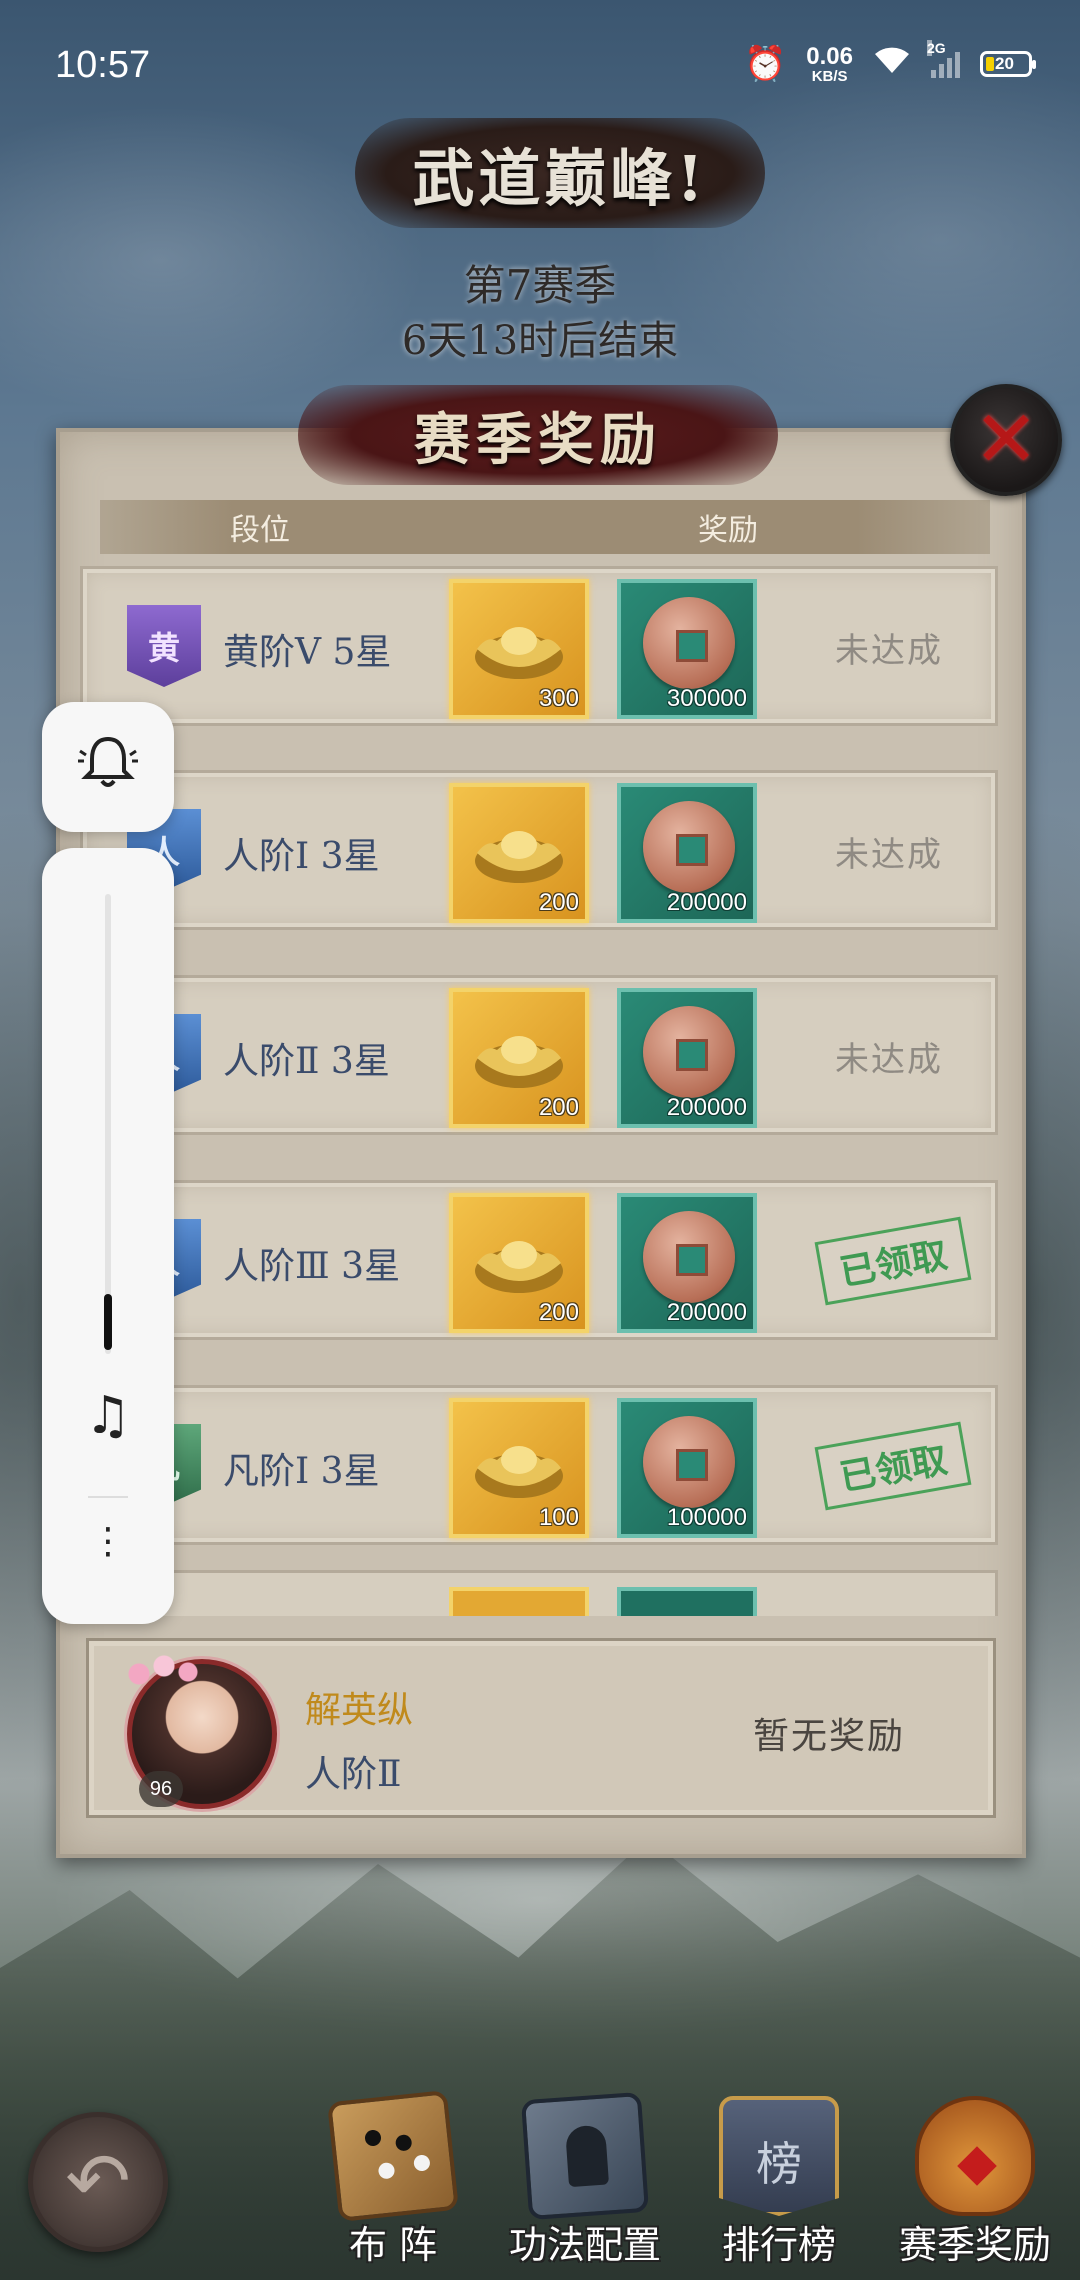 The width and height of the screenshot is (1080, 2280). Describe the element at coordinates (706, 698) in the screenshot. I see `coin-quantity: 300000` at that location.